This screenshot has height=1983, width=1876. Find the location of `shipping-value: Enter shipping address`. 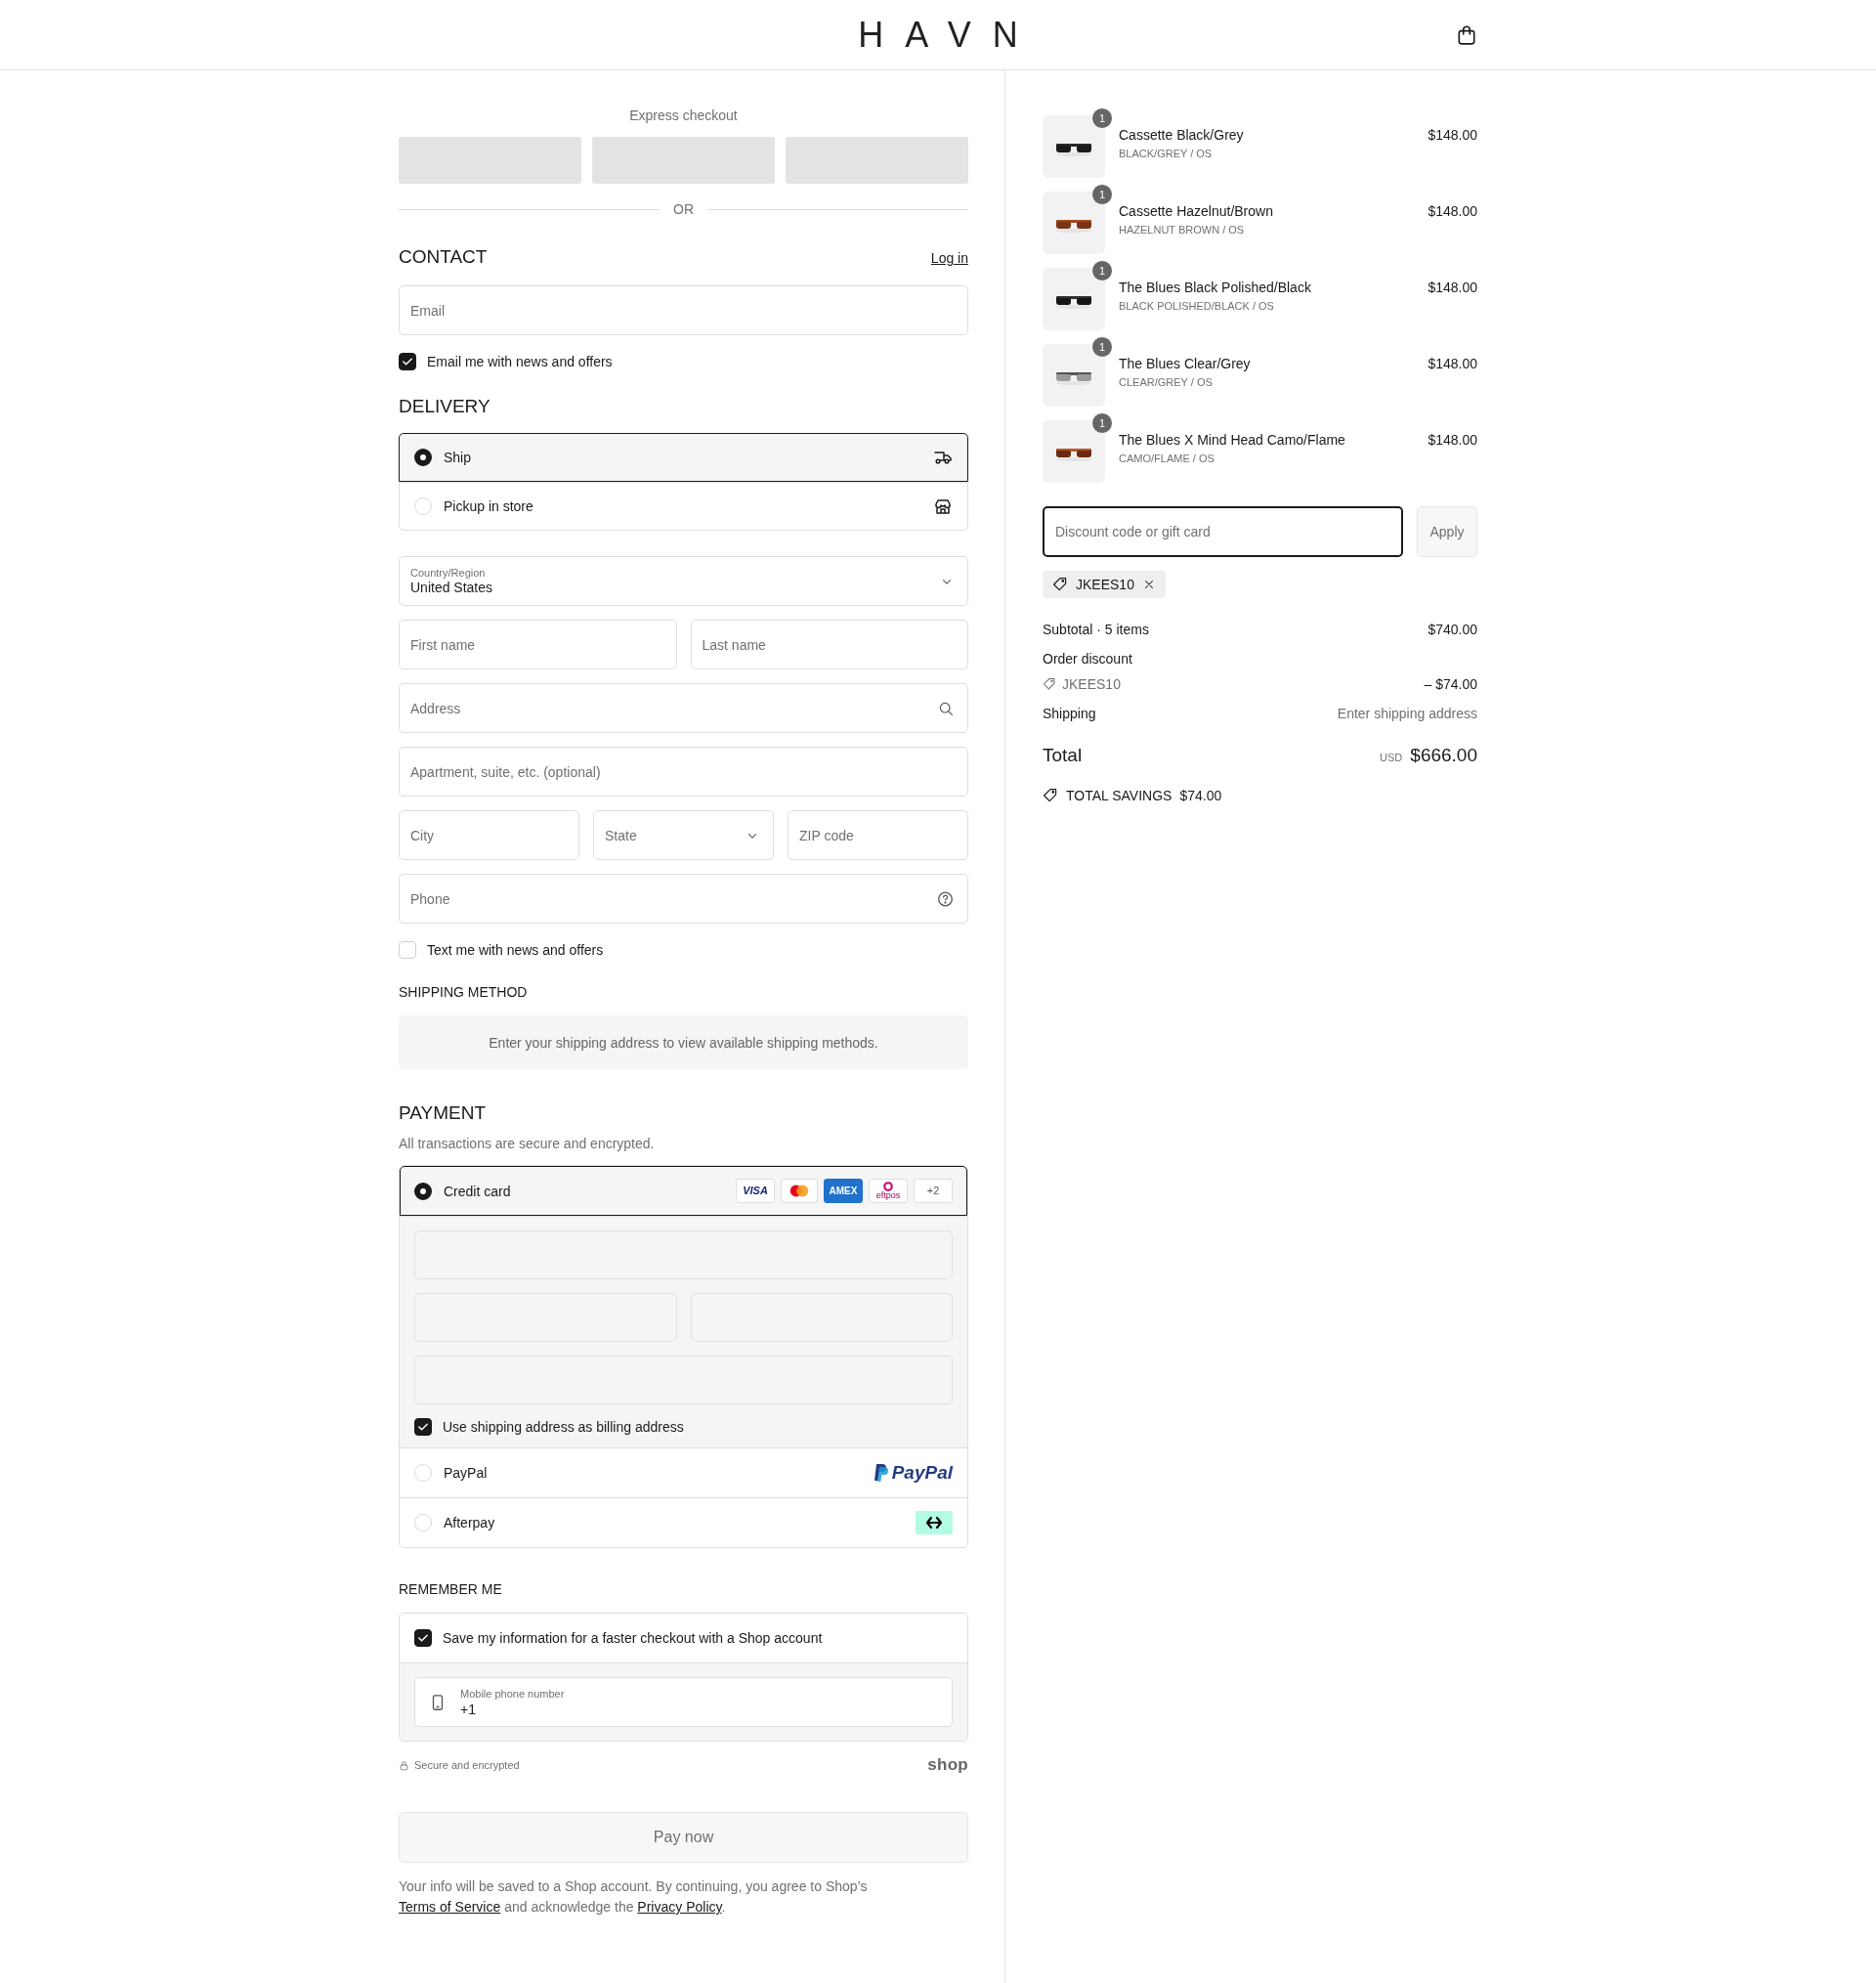

shipping-value: Enter shipping address is located at coordinates (1407, 713).